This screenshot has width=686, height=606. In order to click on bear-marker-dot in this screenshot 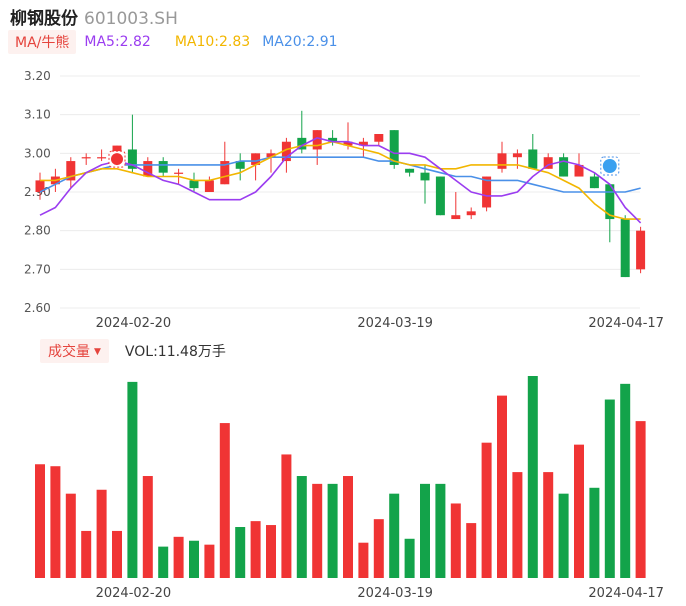, I will do `click(609, 166)`.